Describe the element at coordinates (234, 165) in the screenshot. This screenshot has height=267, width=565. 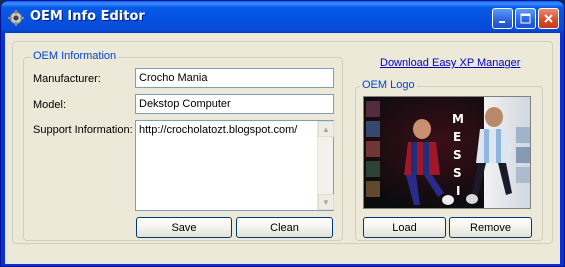
I see `support-information-field: http://crocholatozt.blogspot.com/ ▲ ▼` at that location.